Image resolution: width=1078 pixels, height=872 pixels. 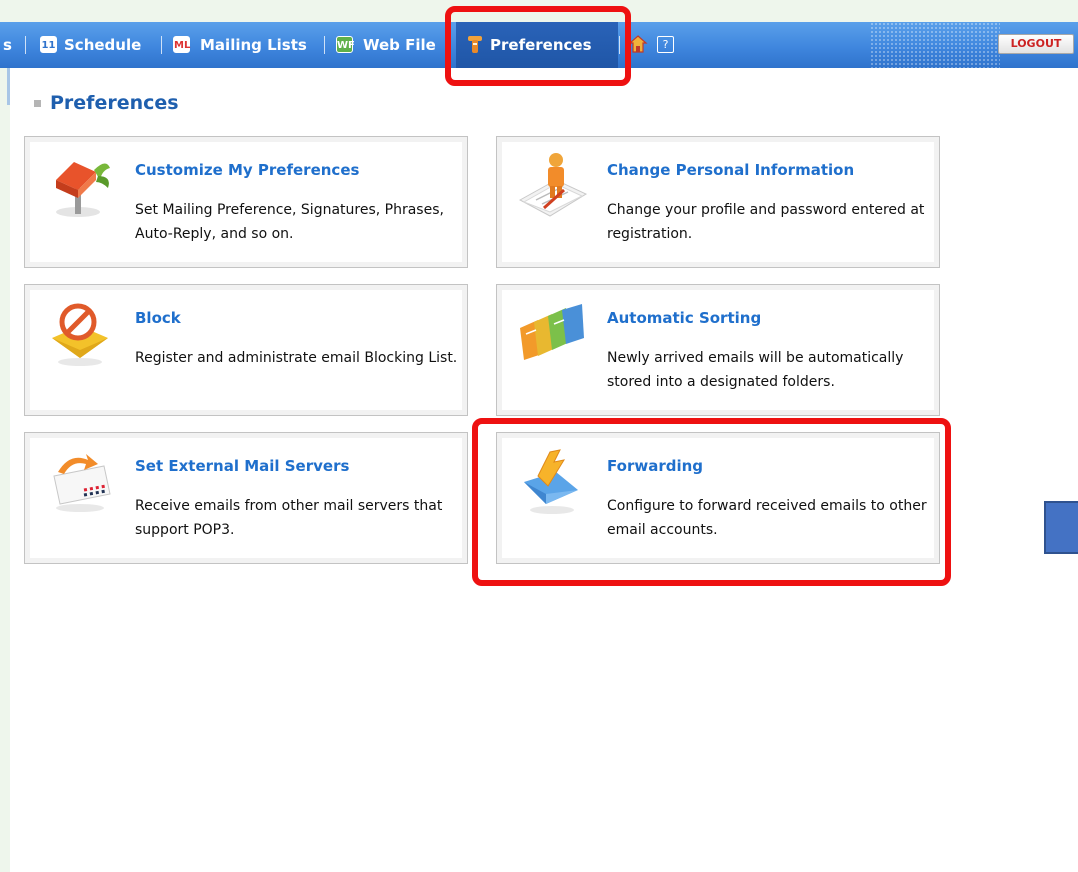 I want to click on web-file-icon: WF, so click(x=345, y=44).